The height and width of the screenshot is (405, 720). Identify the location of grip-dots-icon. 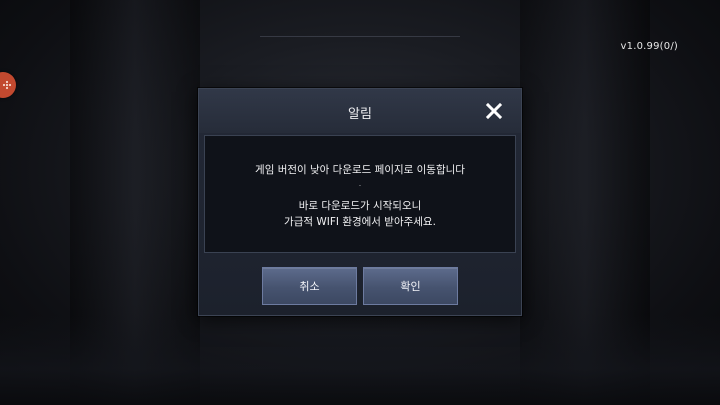
(7, 85).